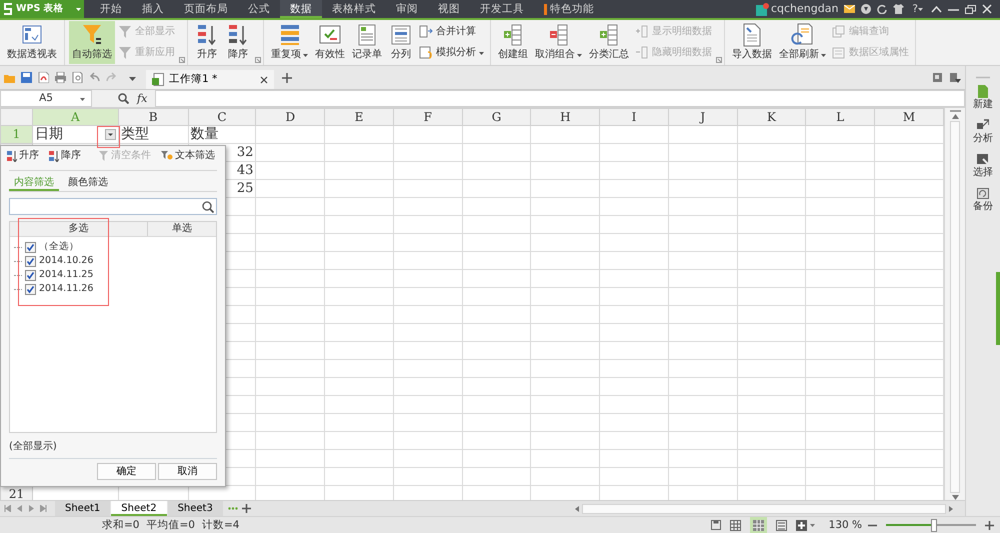  Describe the element at coordinates (233, 508) in the screenshot. I see `more-icon` at that location.